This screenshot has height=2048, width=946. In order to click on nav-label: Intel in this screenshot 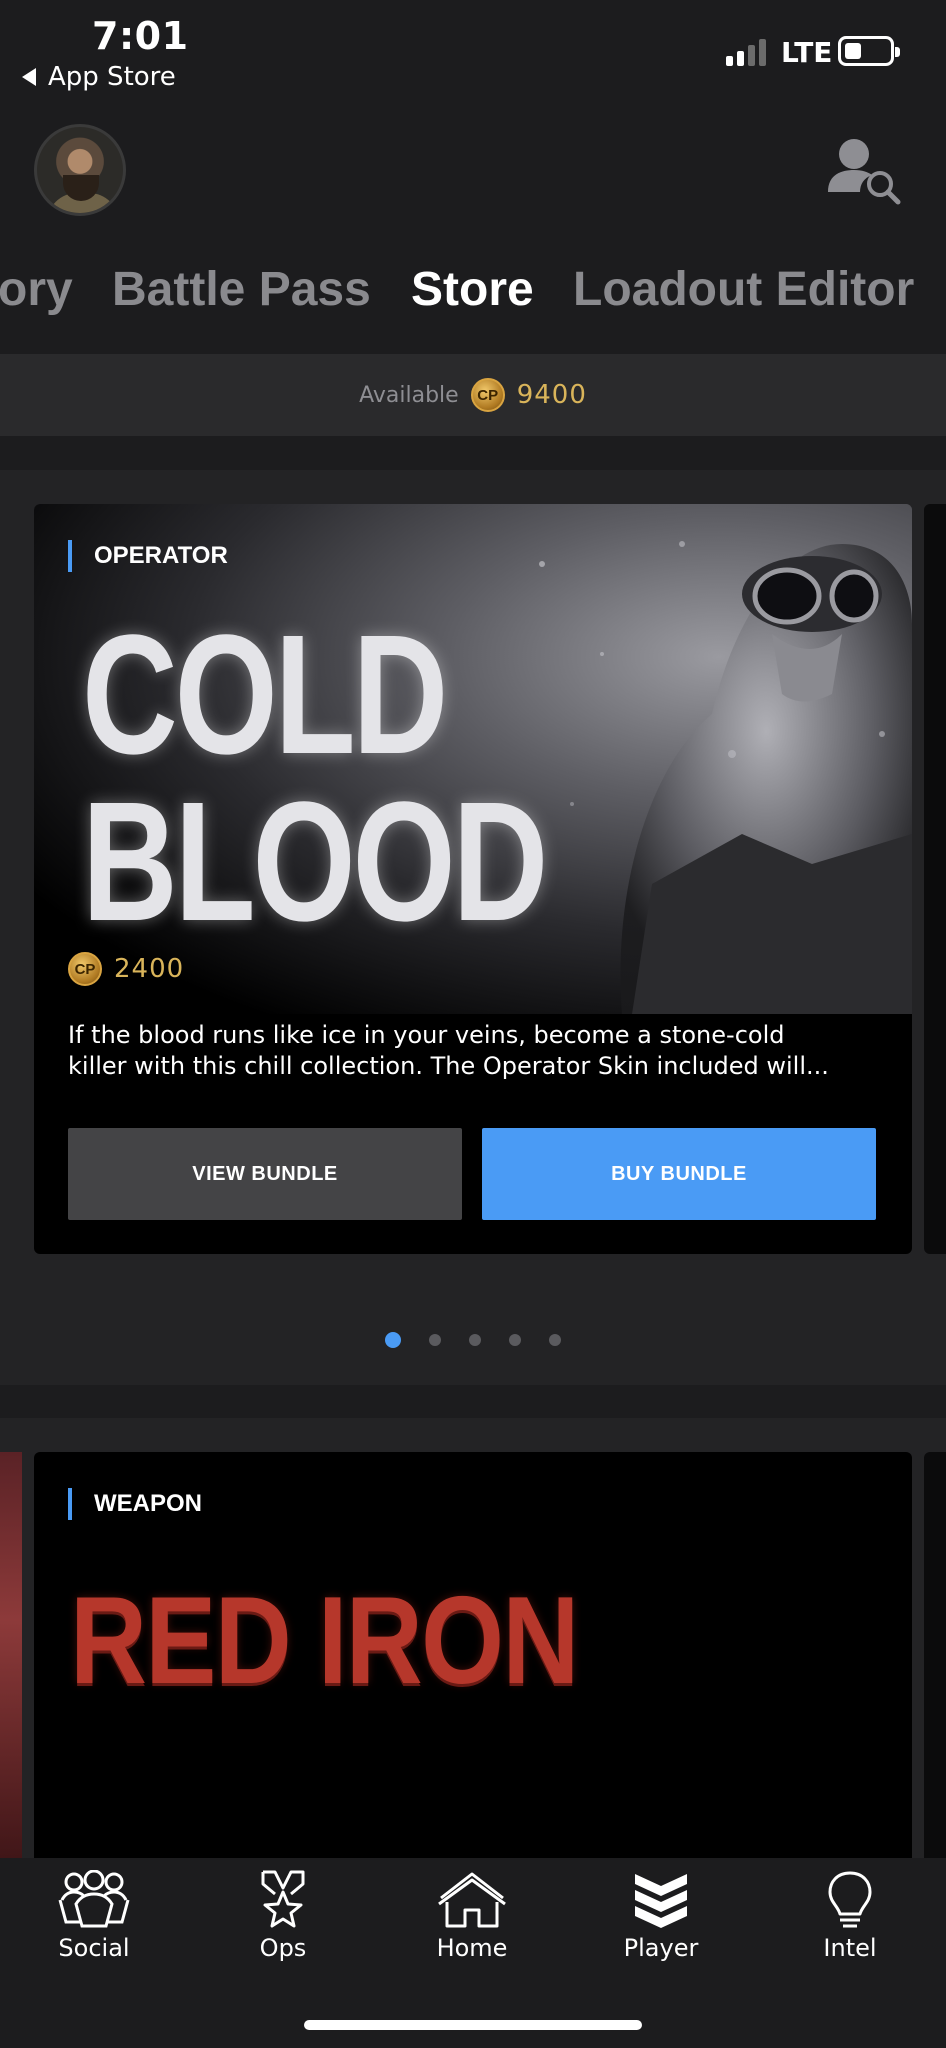, I will do `click(850, 1948)`.